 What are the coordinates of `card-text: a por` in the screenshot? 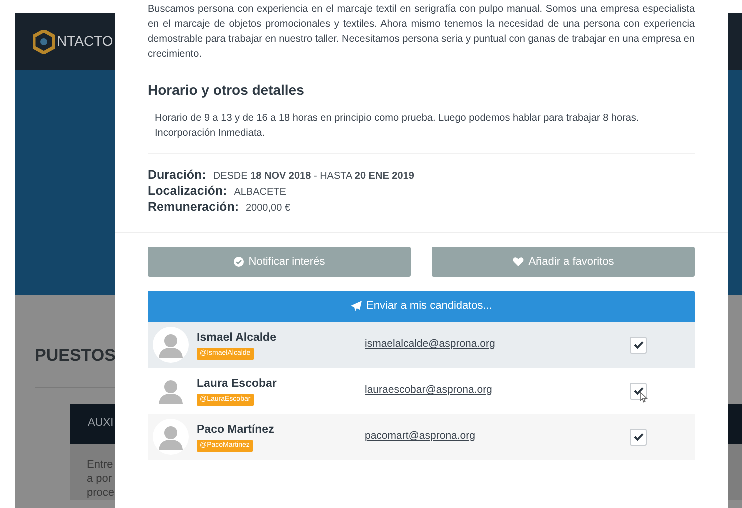 It's located at (100, 479).